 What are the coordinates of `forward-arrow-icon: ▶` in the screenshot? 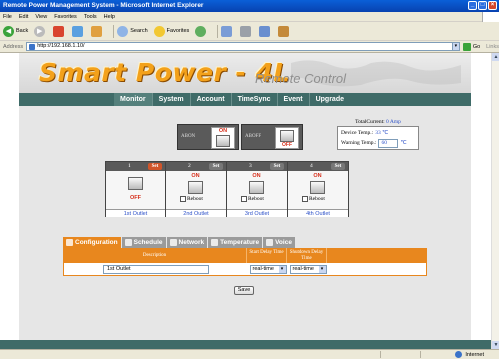 It's located at (40, 31).